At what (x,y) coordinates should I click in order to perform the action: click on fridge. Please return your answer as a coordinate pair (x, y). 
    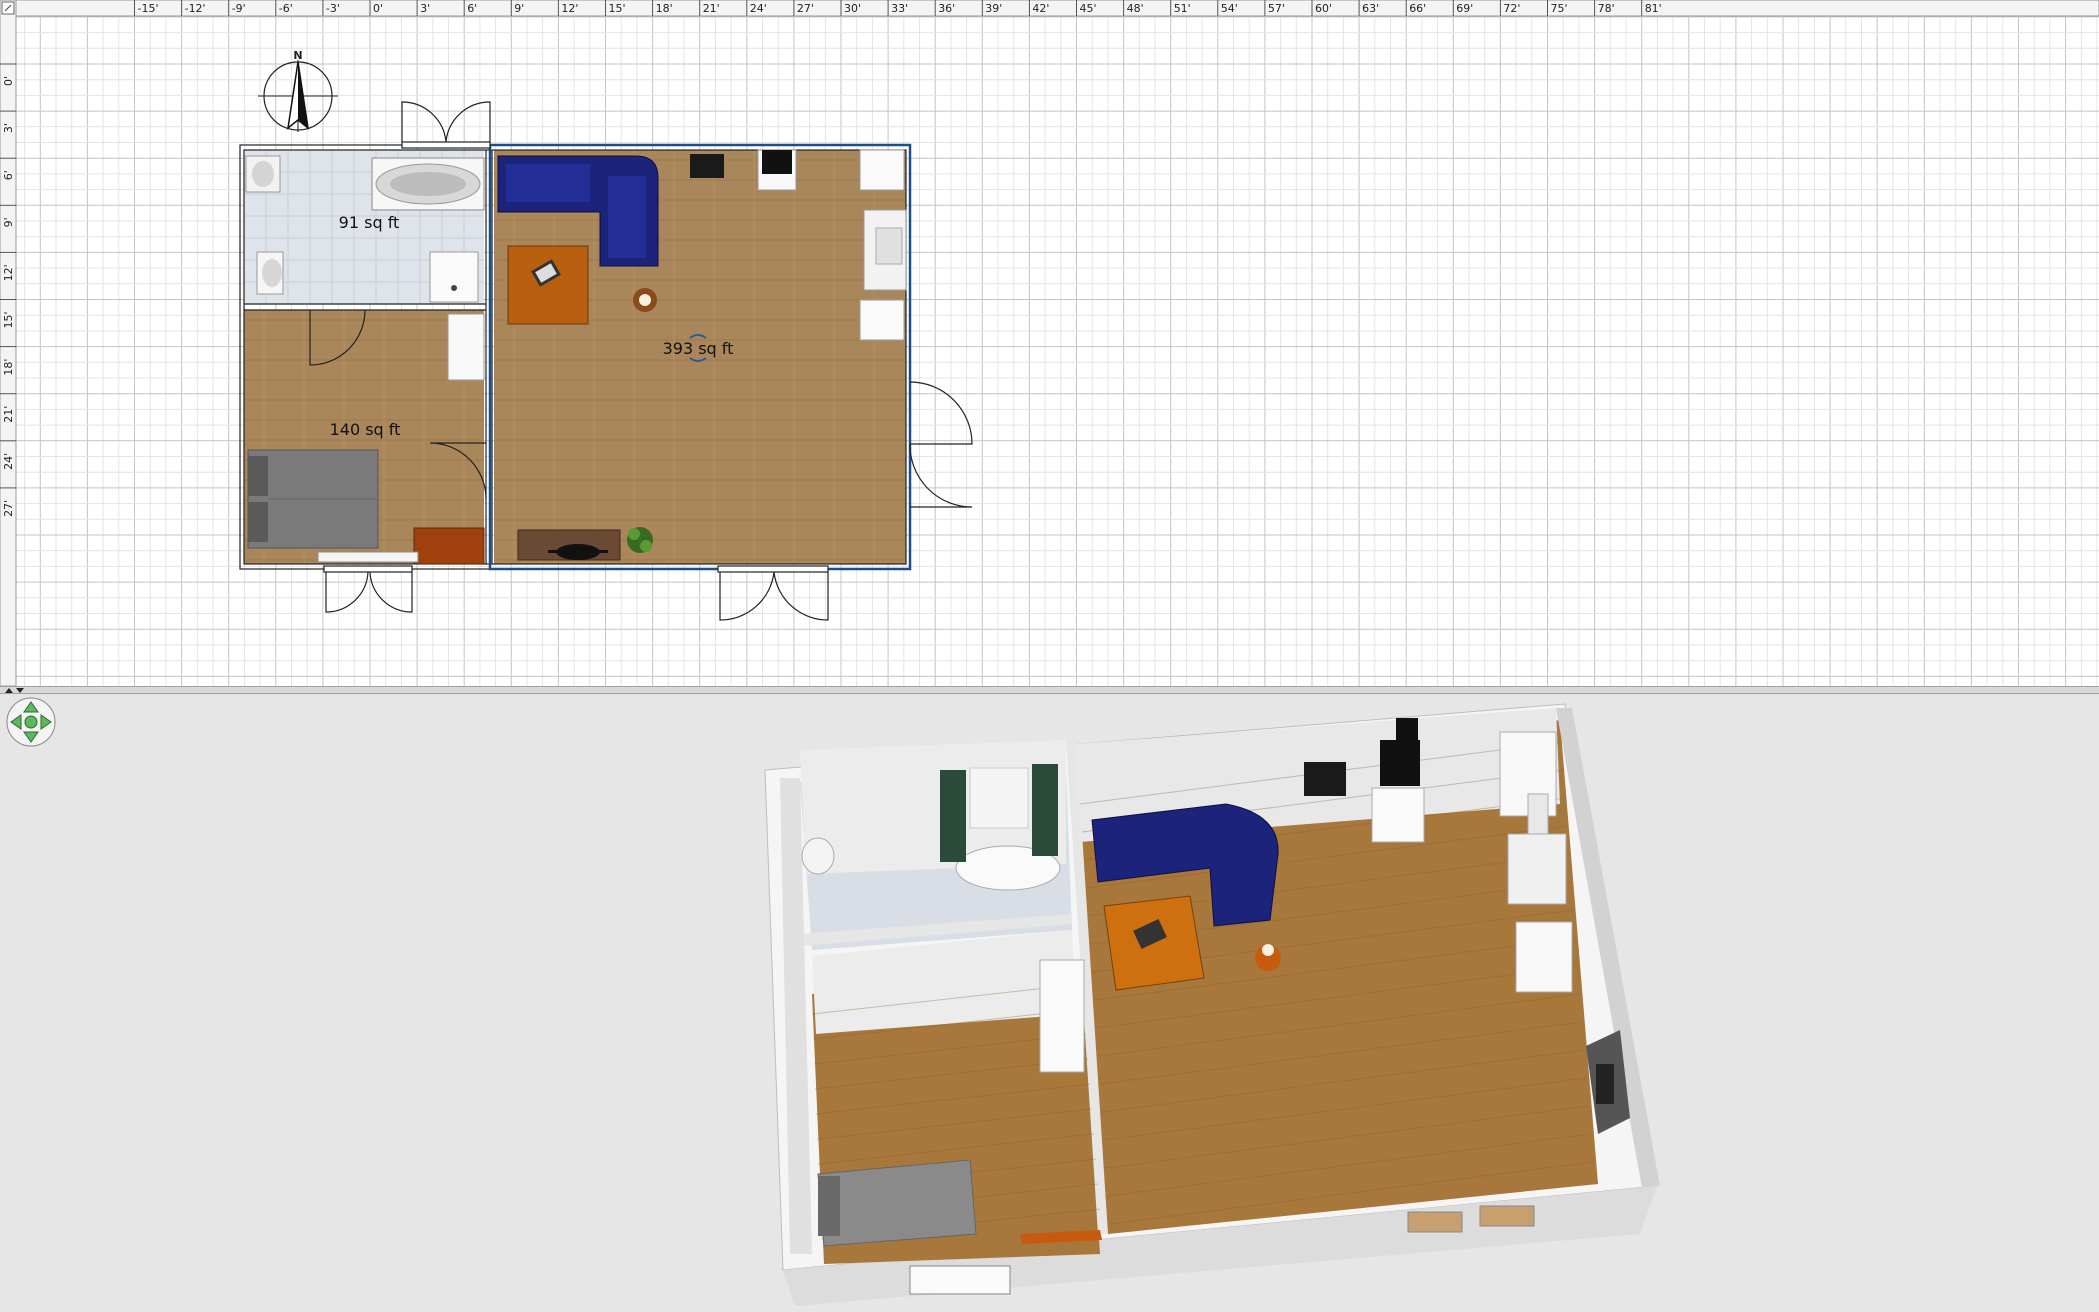
    Looking at the image, I should click on (882, 170).